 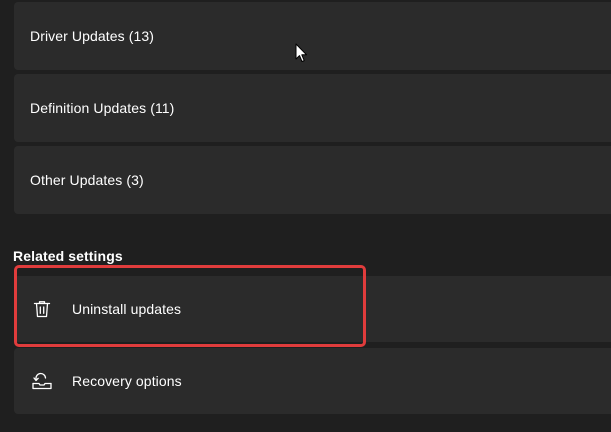 I want to click on recovery-icon, so click(x=42, y=381).